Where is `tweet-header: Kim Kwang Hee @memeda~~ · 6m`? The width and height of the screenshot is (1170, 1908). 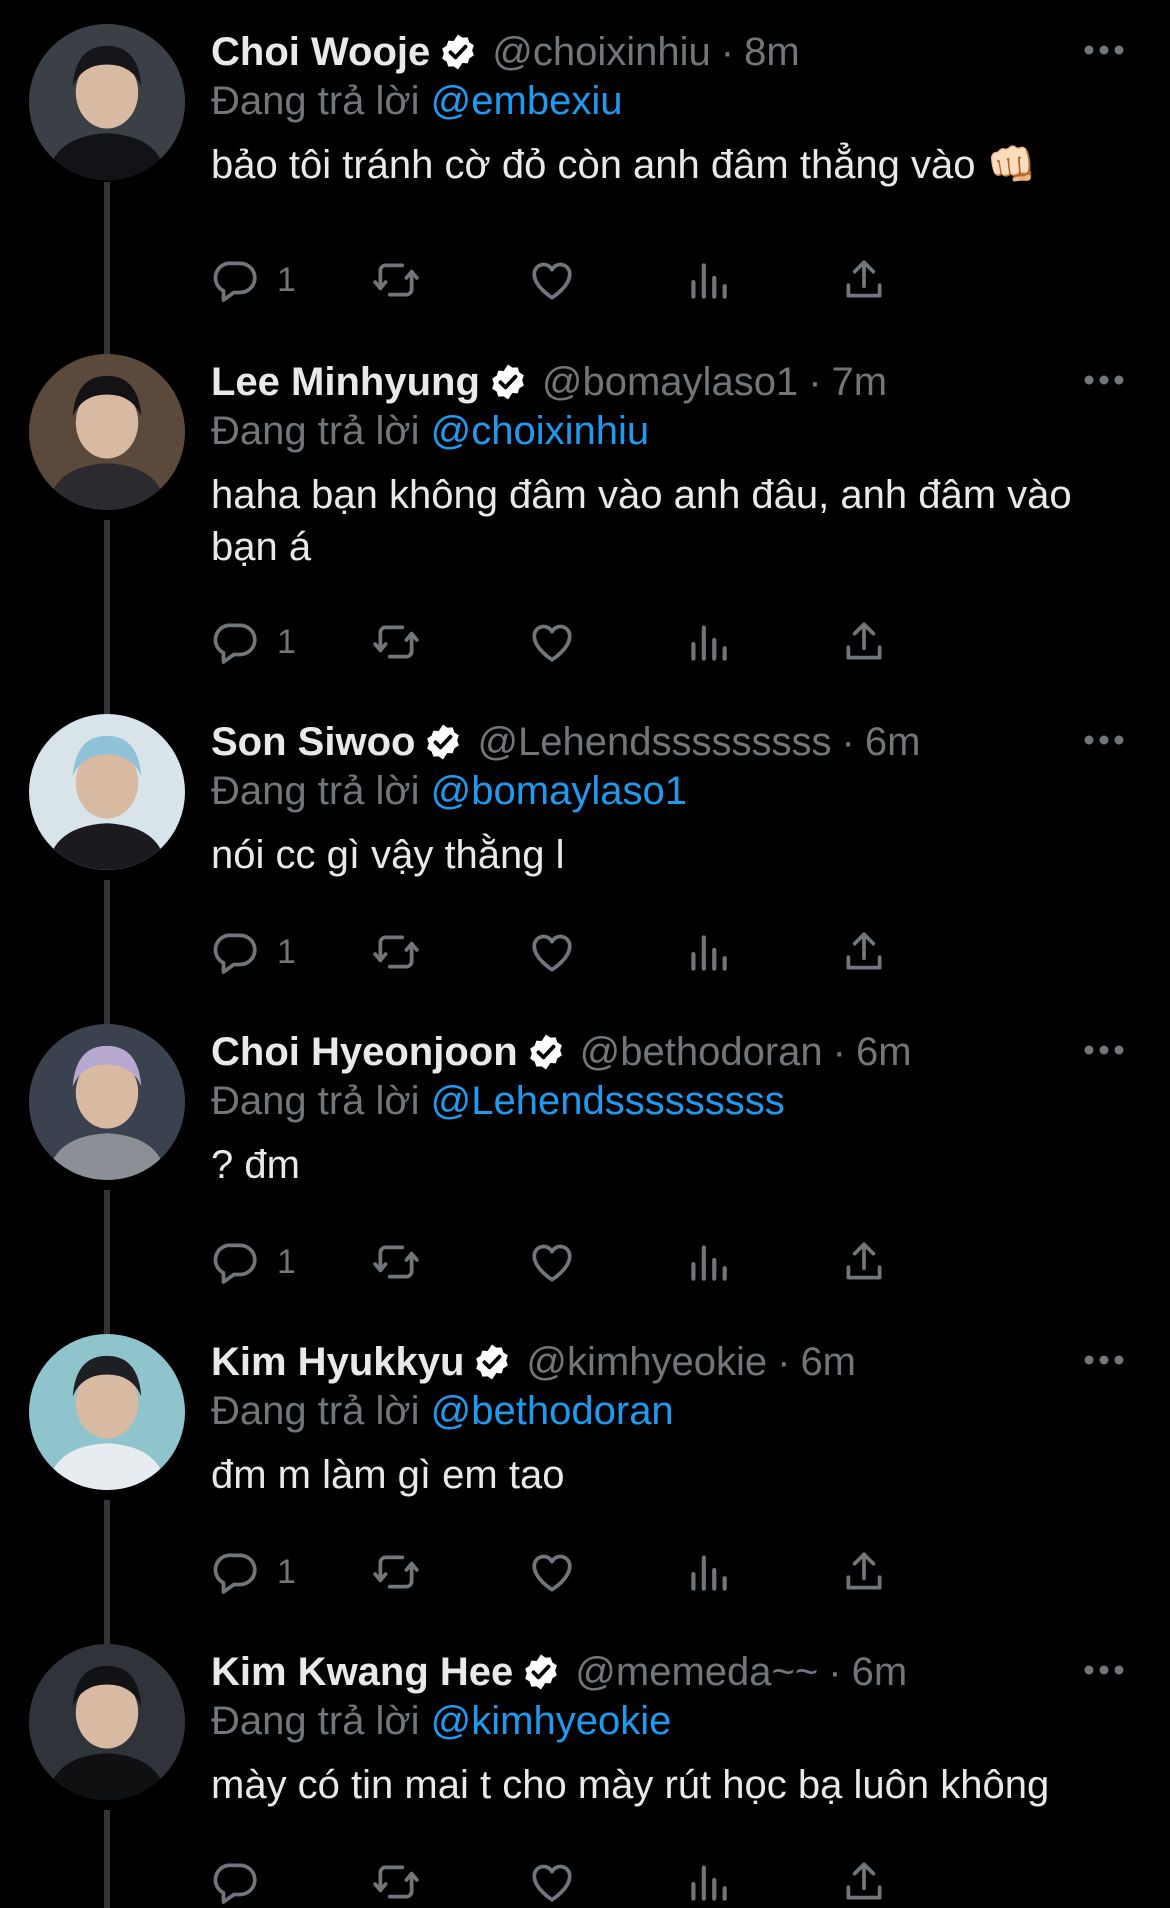 tweet-header: Kim Kwang Hee @memeda~~ · 6m is located at coordinates (661, 1672).